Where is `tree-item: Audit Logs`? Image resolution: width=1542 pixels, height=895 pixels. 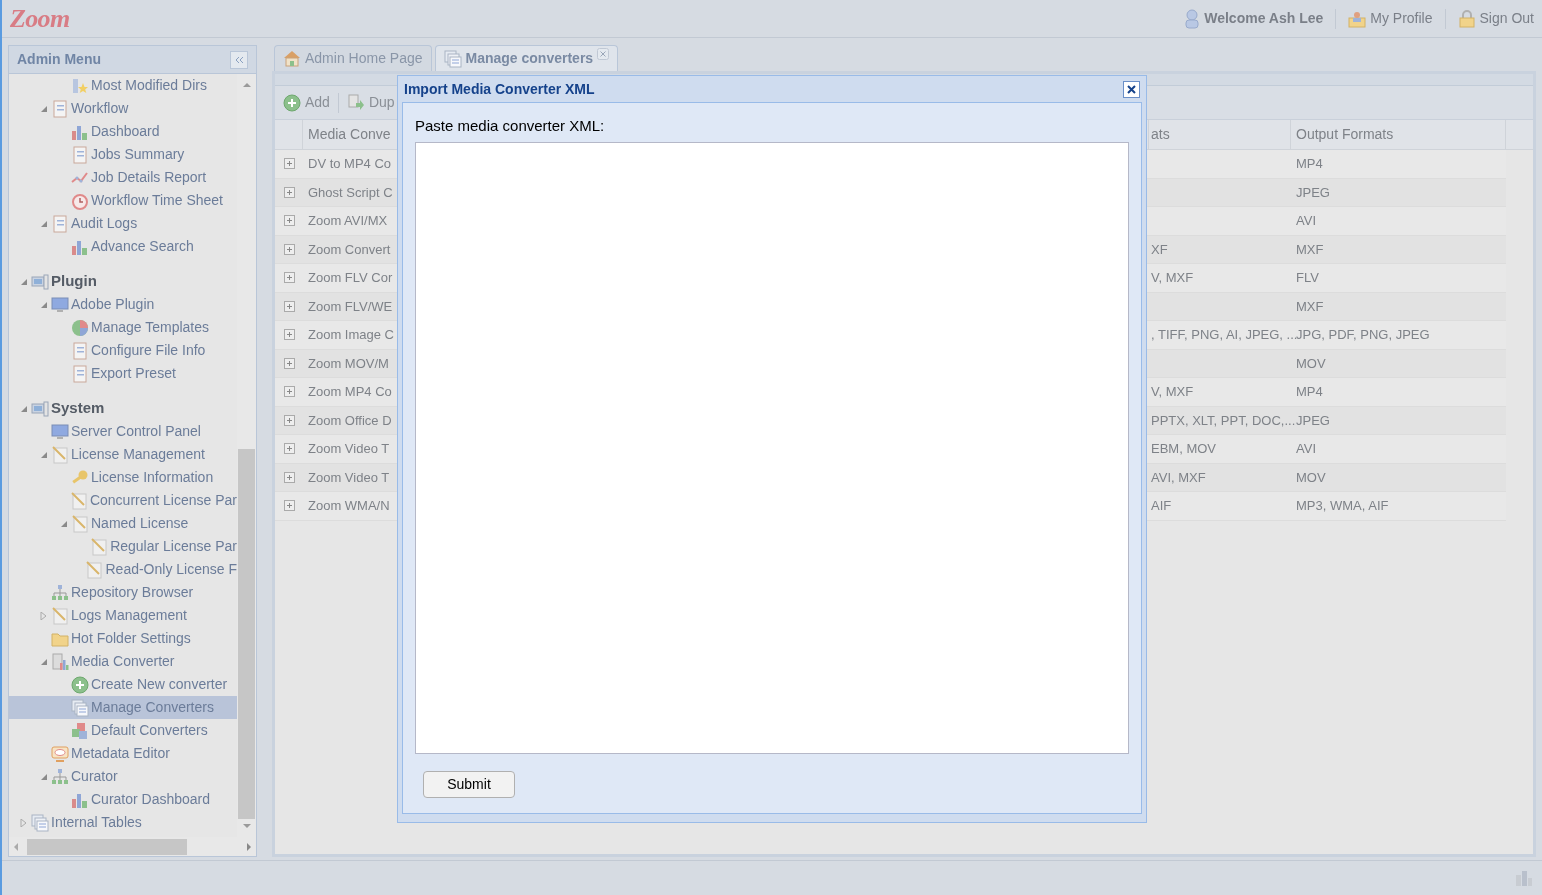 tree-item: Audit Logs is located at coordinates (123, 223).